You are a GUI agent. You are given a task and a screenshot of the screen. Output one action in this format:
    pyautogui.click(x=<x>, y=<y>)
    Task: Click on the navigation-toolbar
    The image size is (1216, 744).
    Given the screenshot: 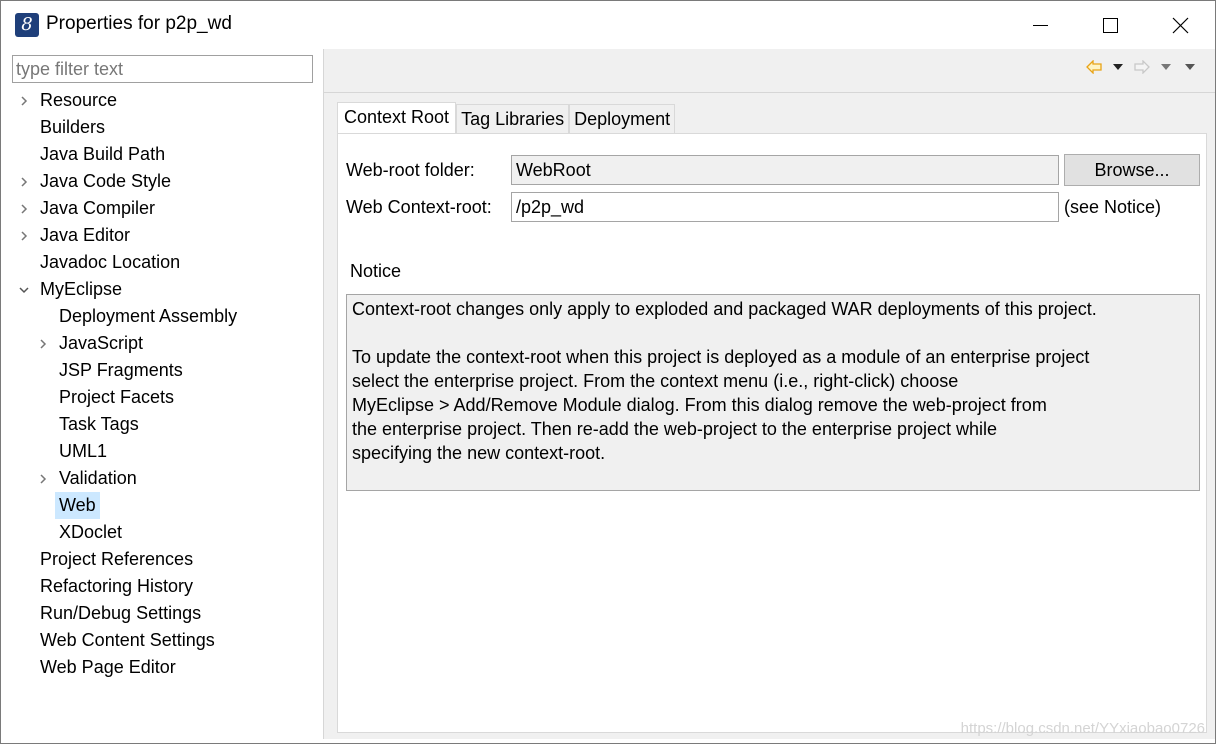 What is the action you would take?
    pyautogui.click(x=1142, y=67)
    